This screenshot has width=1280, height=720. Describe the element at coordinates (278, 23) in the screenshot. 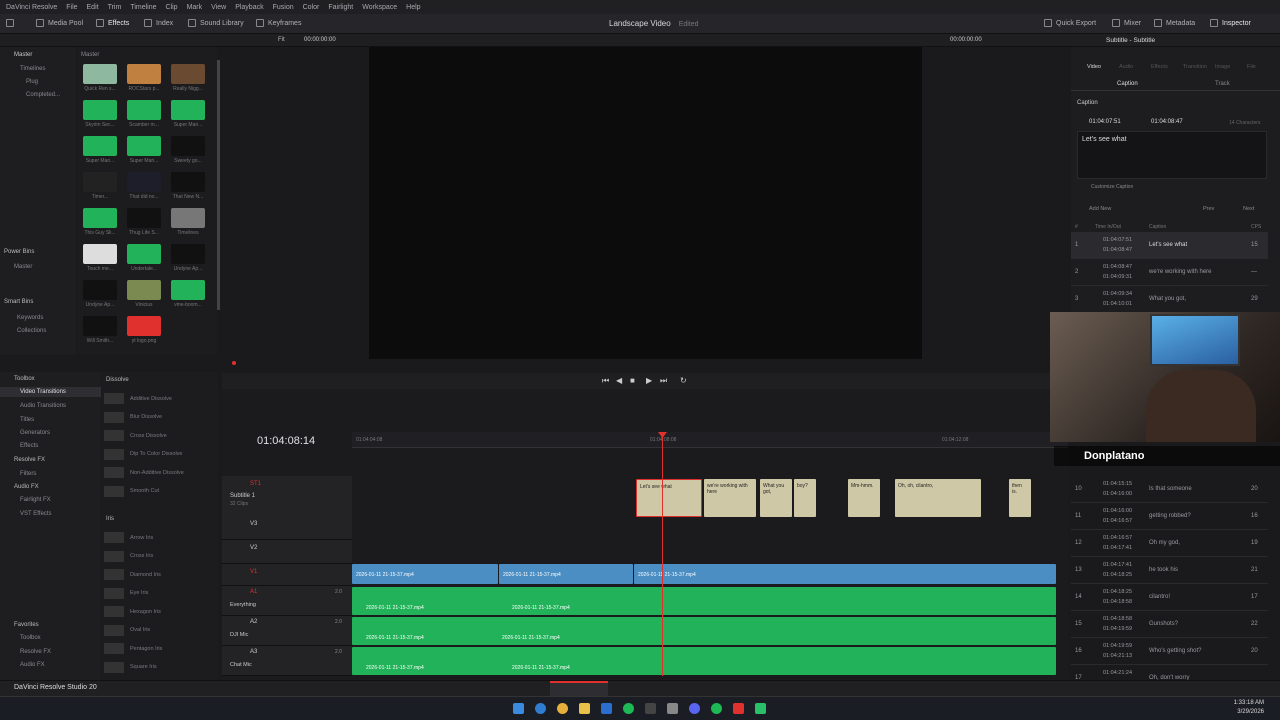

I see `keyframes-button: Keyframes` at that location.